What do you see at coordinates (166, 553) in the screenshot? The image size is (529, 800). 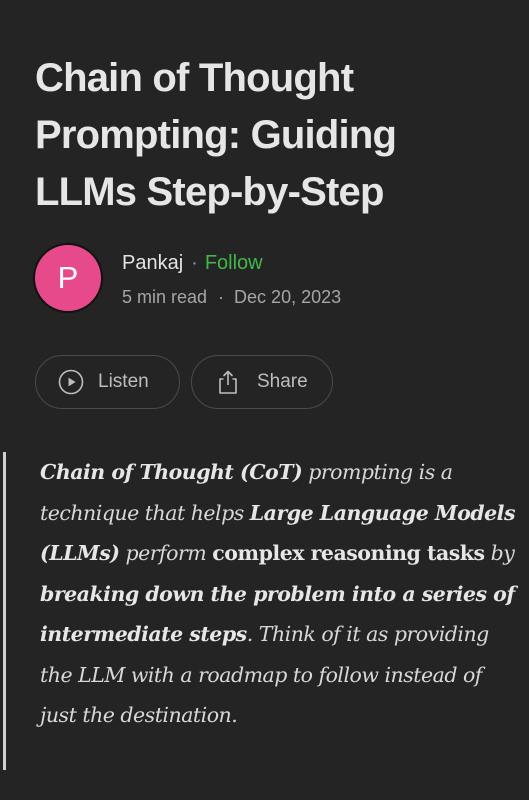 I see `quote-segment-4: perform` at bounding box center [166, 553].